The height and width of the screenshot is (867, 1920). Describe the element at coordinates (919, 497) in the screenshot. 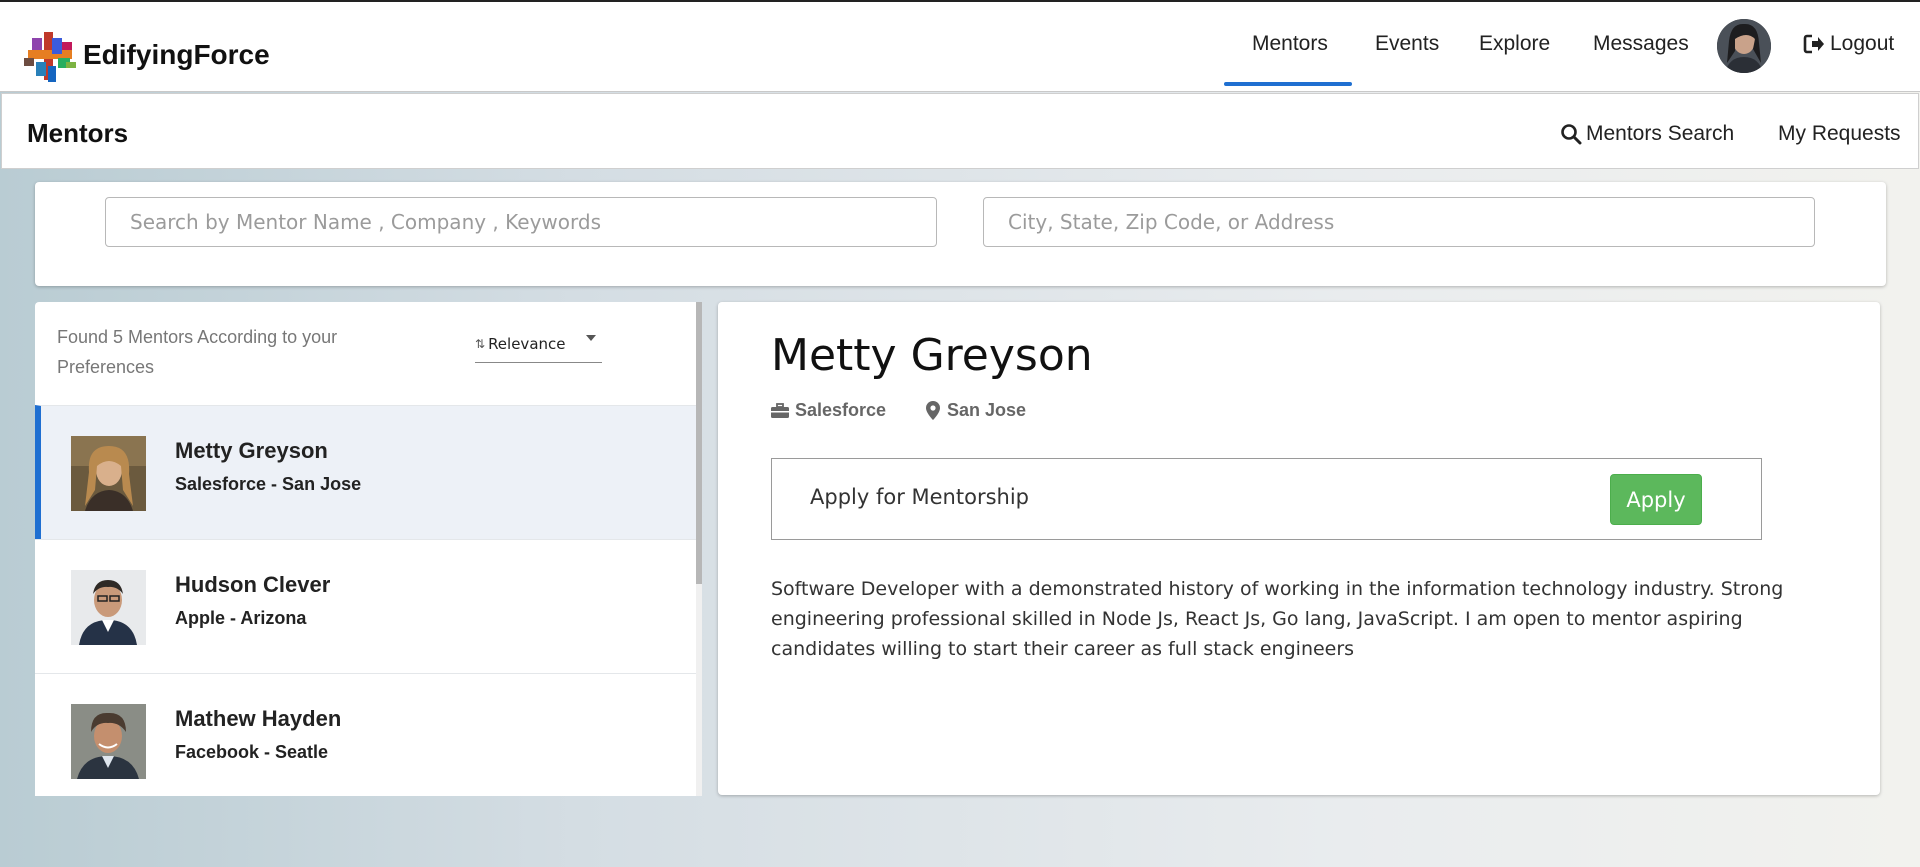

I see `apply-mentorship-label: Apply for Mentorship` at that location.